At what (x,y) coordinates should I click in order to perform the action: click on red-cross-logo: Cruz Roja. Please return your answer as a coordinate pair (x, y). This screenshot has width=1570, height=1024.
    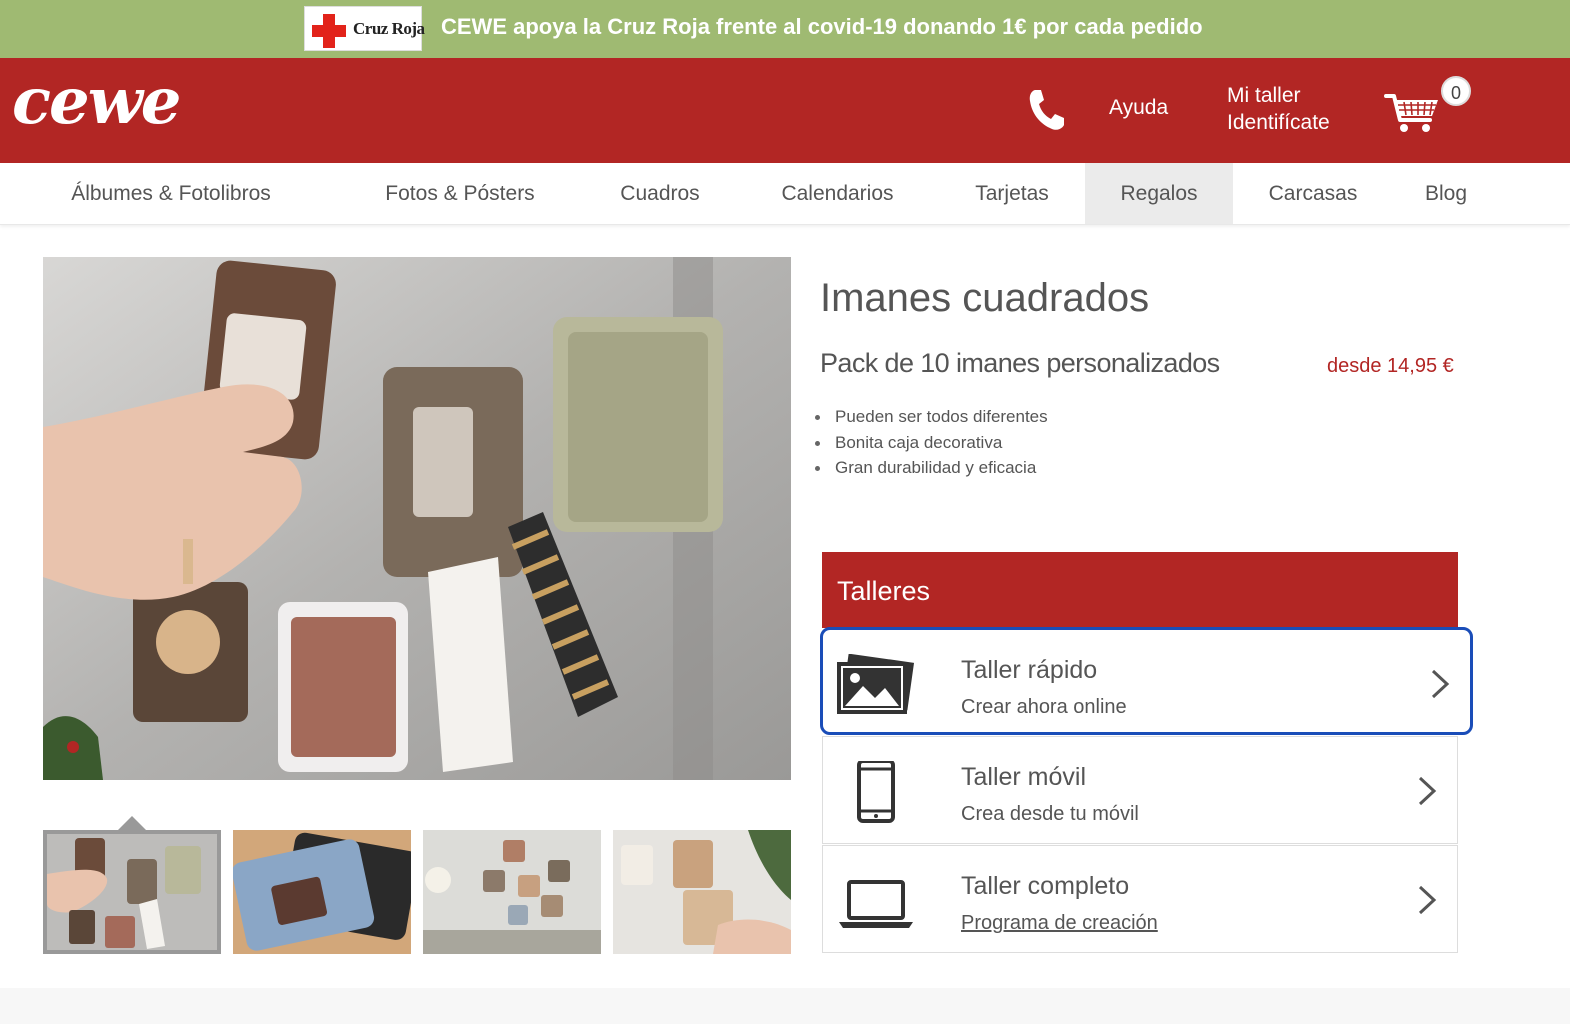
    Looking at the image, I should click on (364, 28).